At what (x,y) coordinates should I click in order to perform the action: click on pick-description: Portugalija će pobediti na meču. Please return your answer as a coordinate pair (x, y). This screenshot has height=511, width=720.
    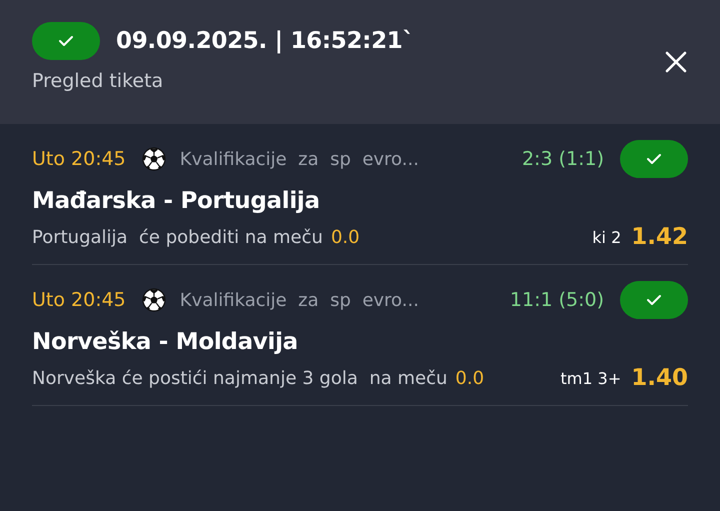
    Looking at the image, I should click on (177, 237).